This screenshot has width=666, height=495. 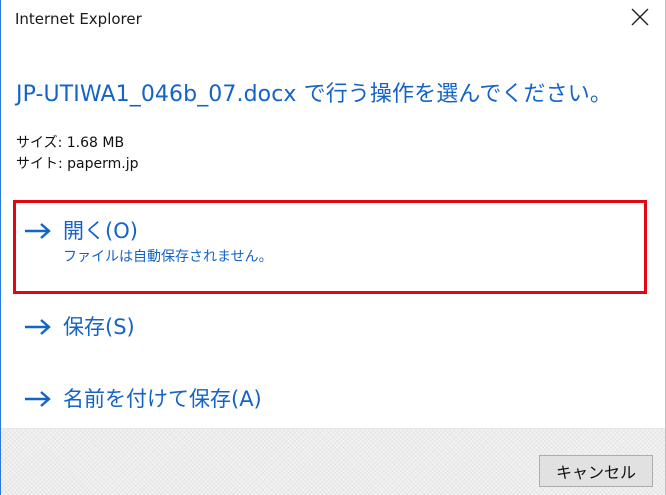 What do you see at coordinates (596, 471) in the screenshot?
I see `cancel-button: キャンセル` at bounding box center [596, 471].